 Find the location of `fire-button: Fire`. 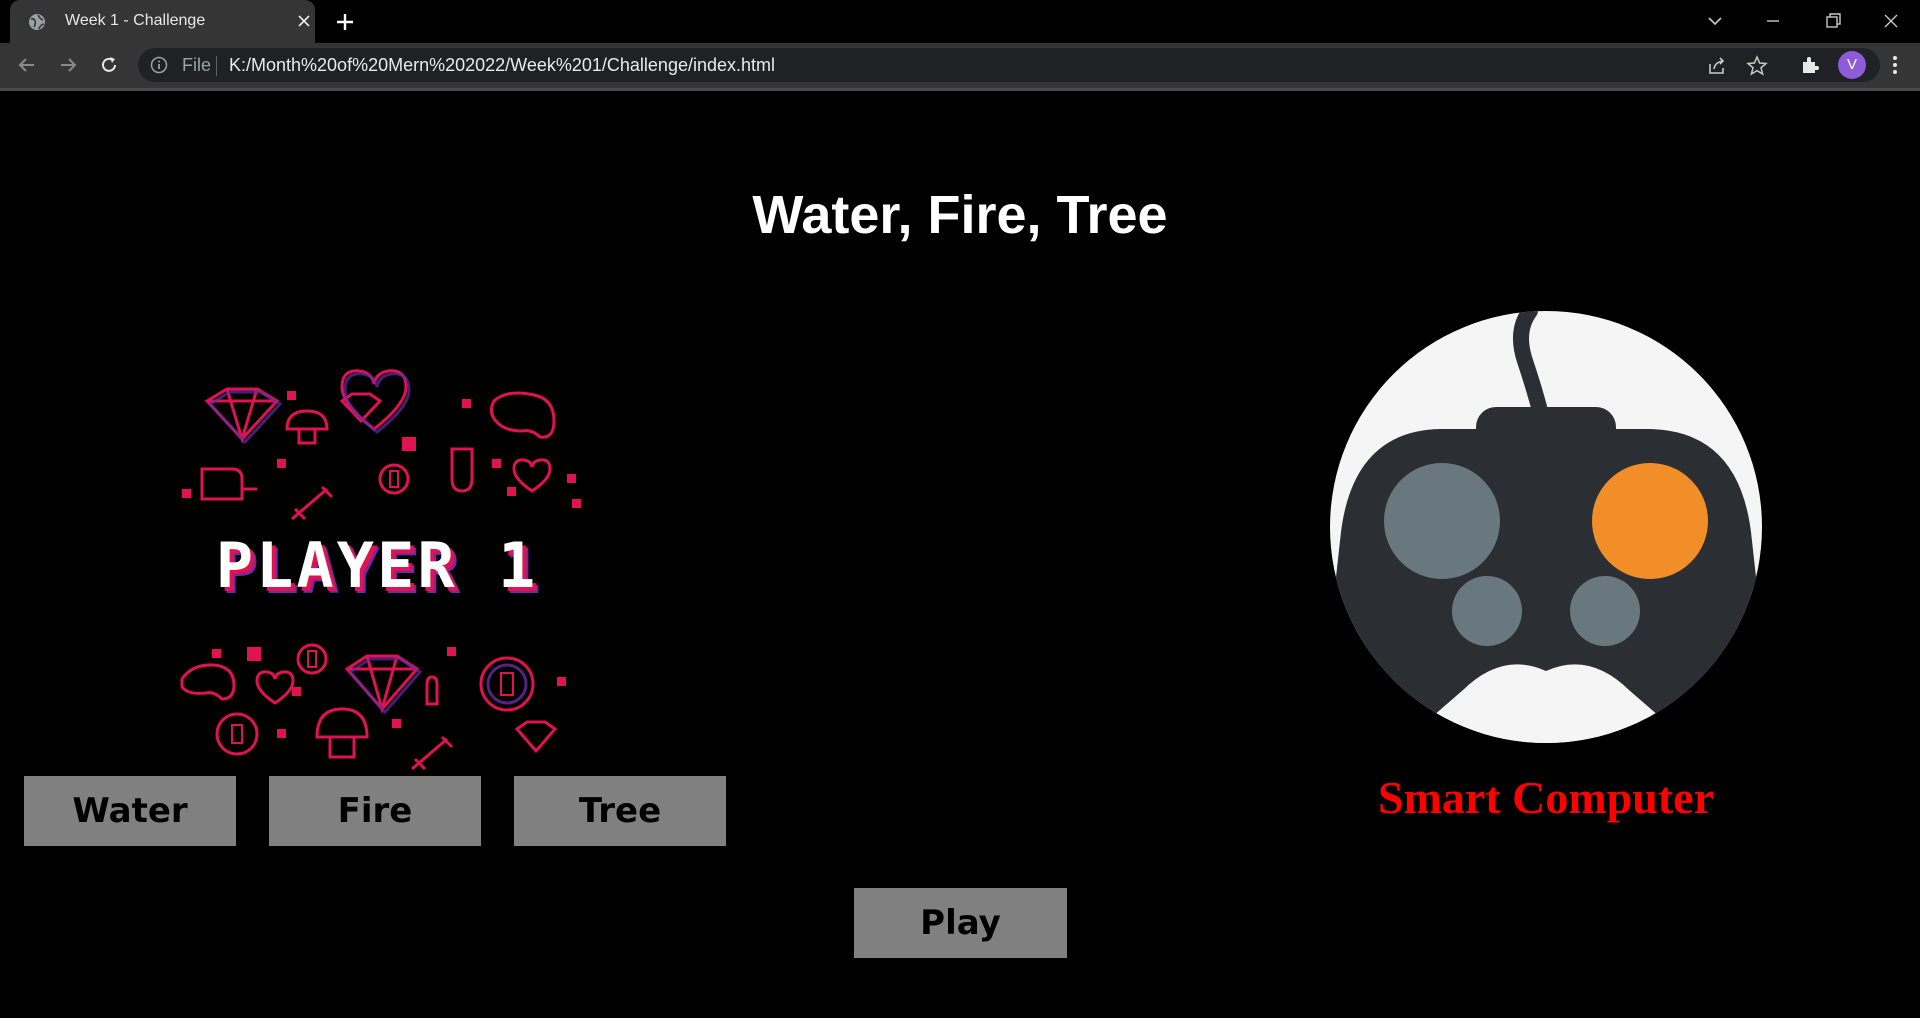

fire-button: Fire is located at coordinates (375, 811).